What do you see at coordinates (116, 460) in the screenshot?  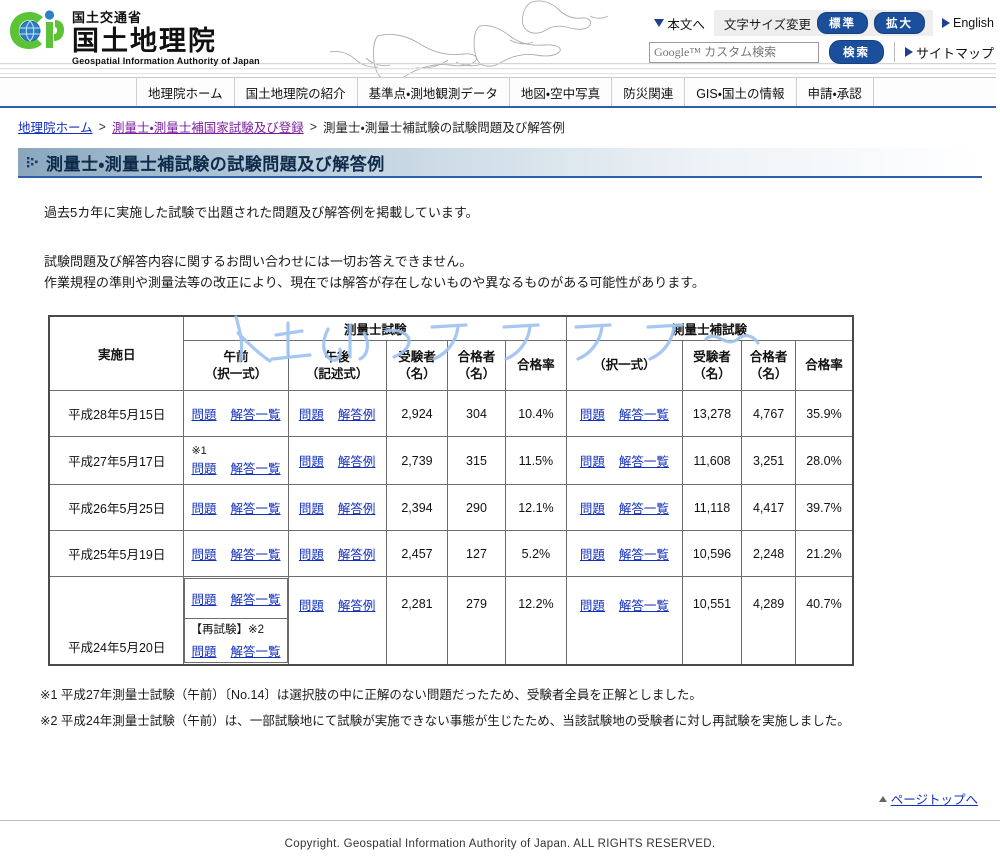 I see `row-date: 平成27年5月17日` at bounding box center [116, 460].